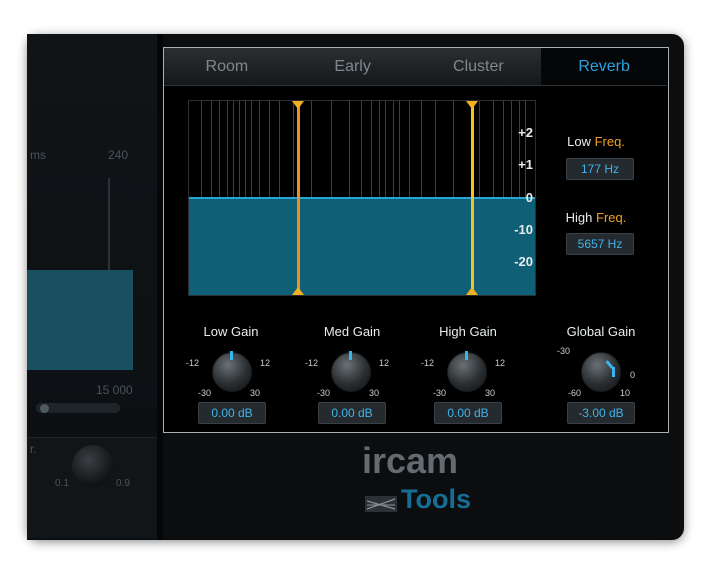 The width and height of the screenshot is (712, 571). I want to click on low-gain-knob-indicator, so click(231, 355).